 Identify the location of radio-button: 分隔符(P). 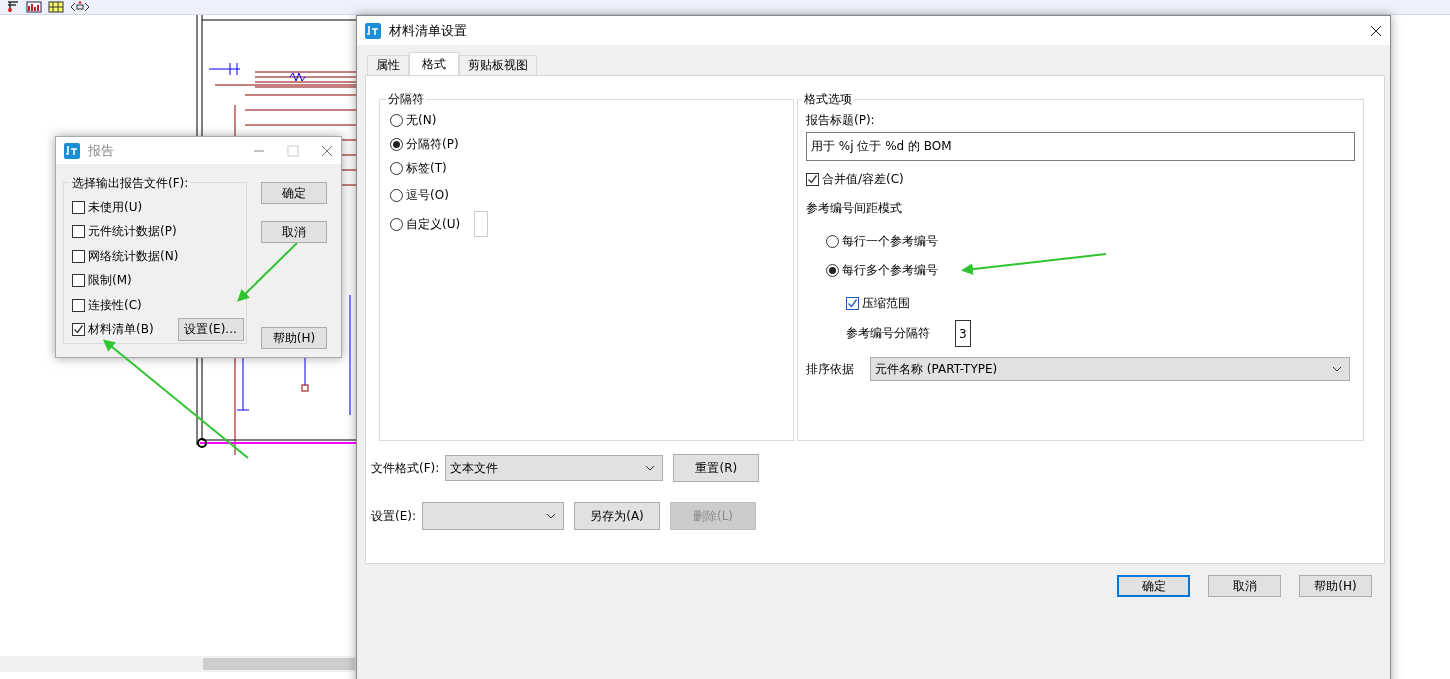
(424, 144).